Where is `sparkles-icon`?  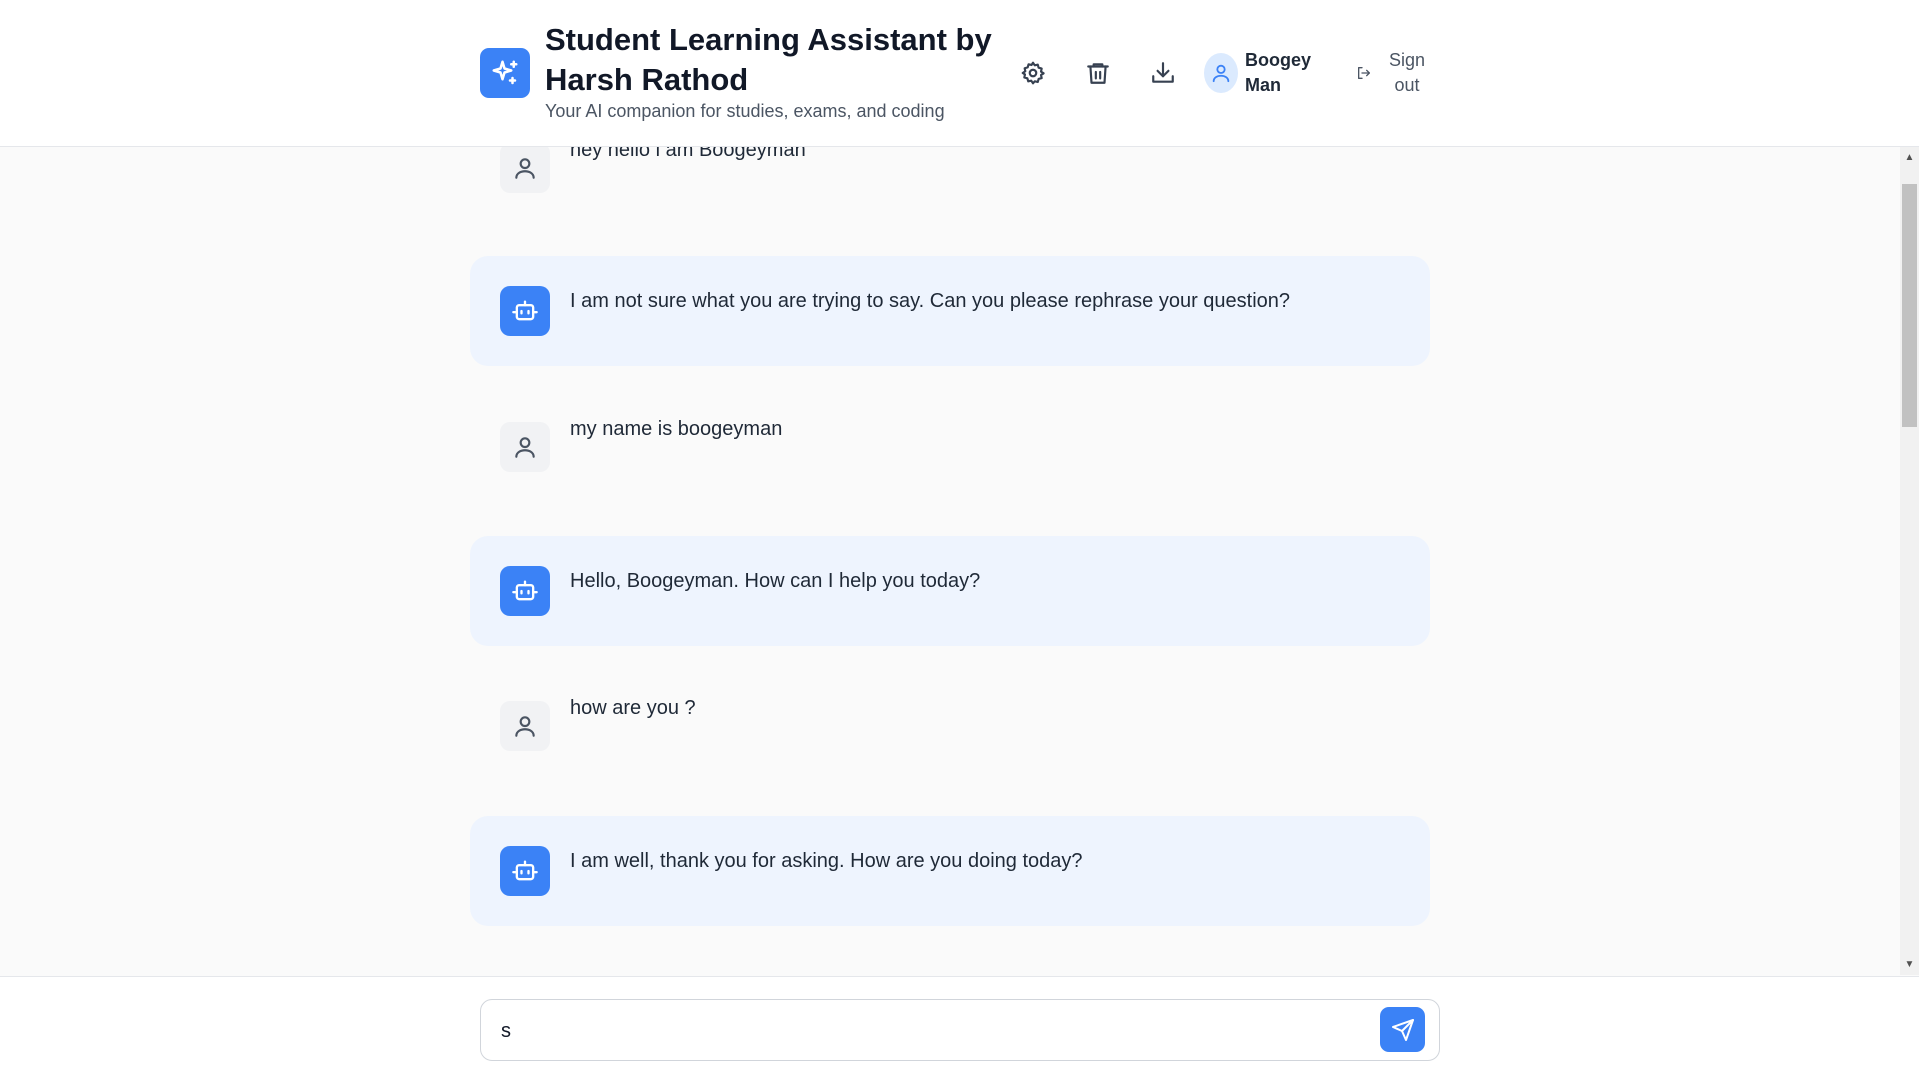 sparkles-icon is located at coordinates (505, 72).